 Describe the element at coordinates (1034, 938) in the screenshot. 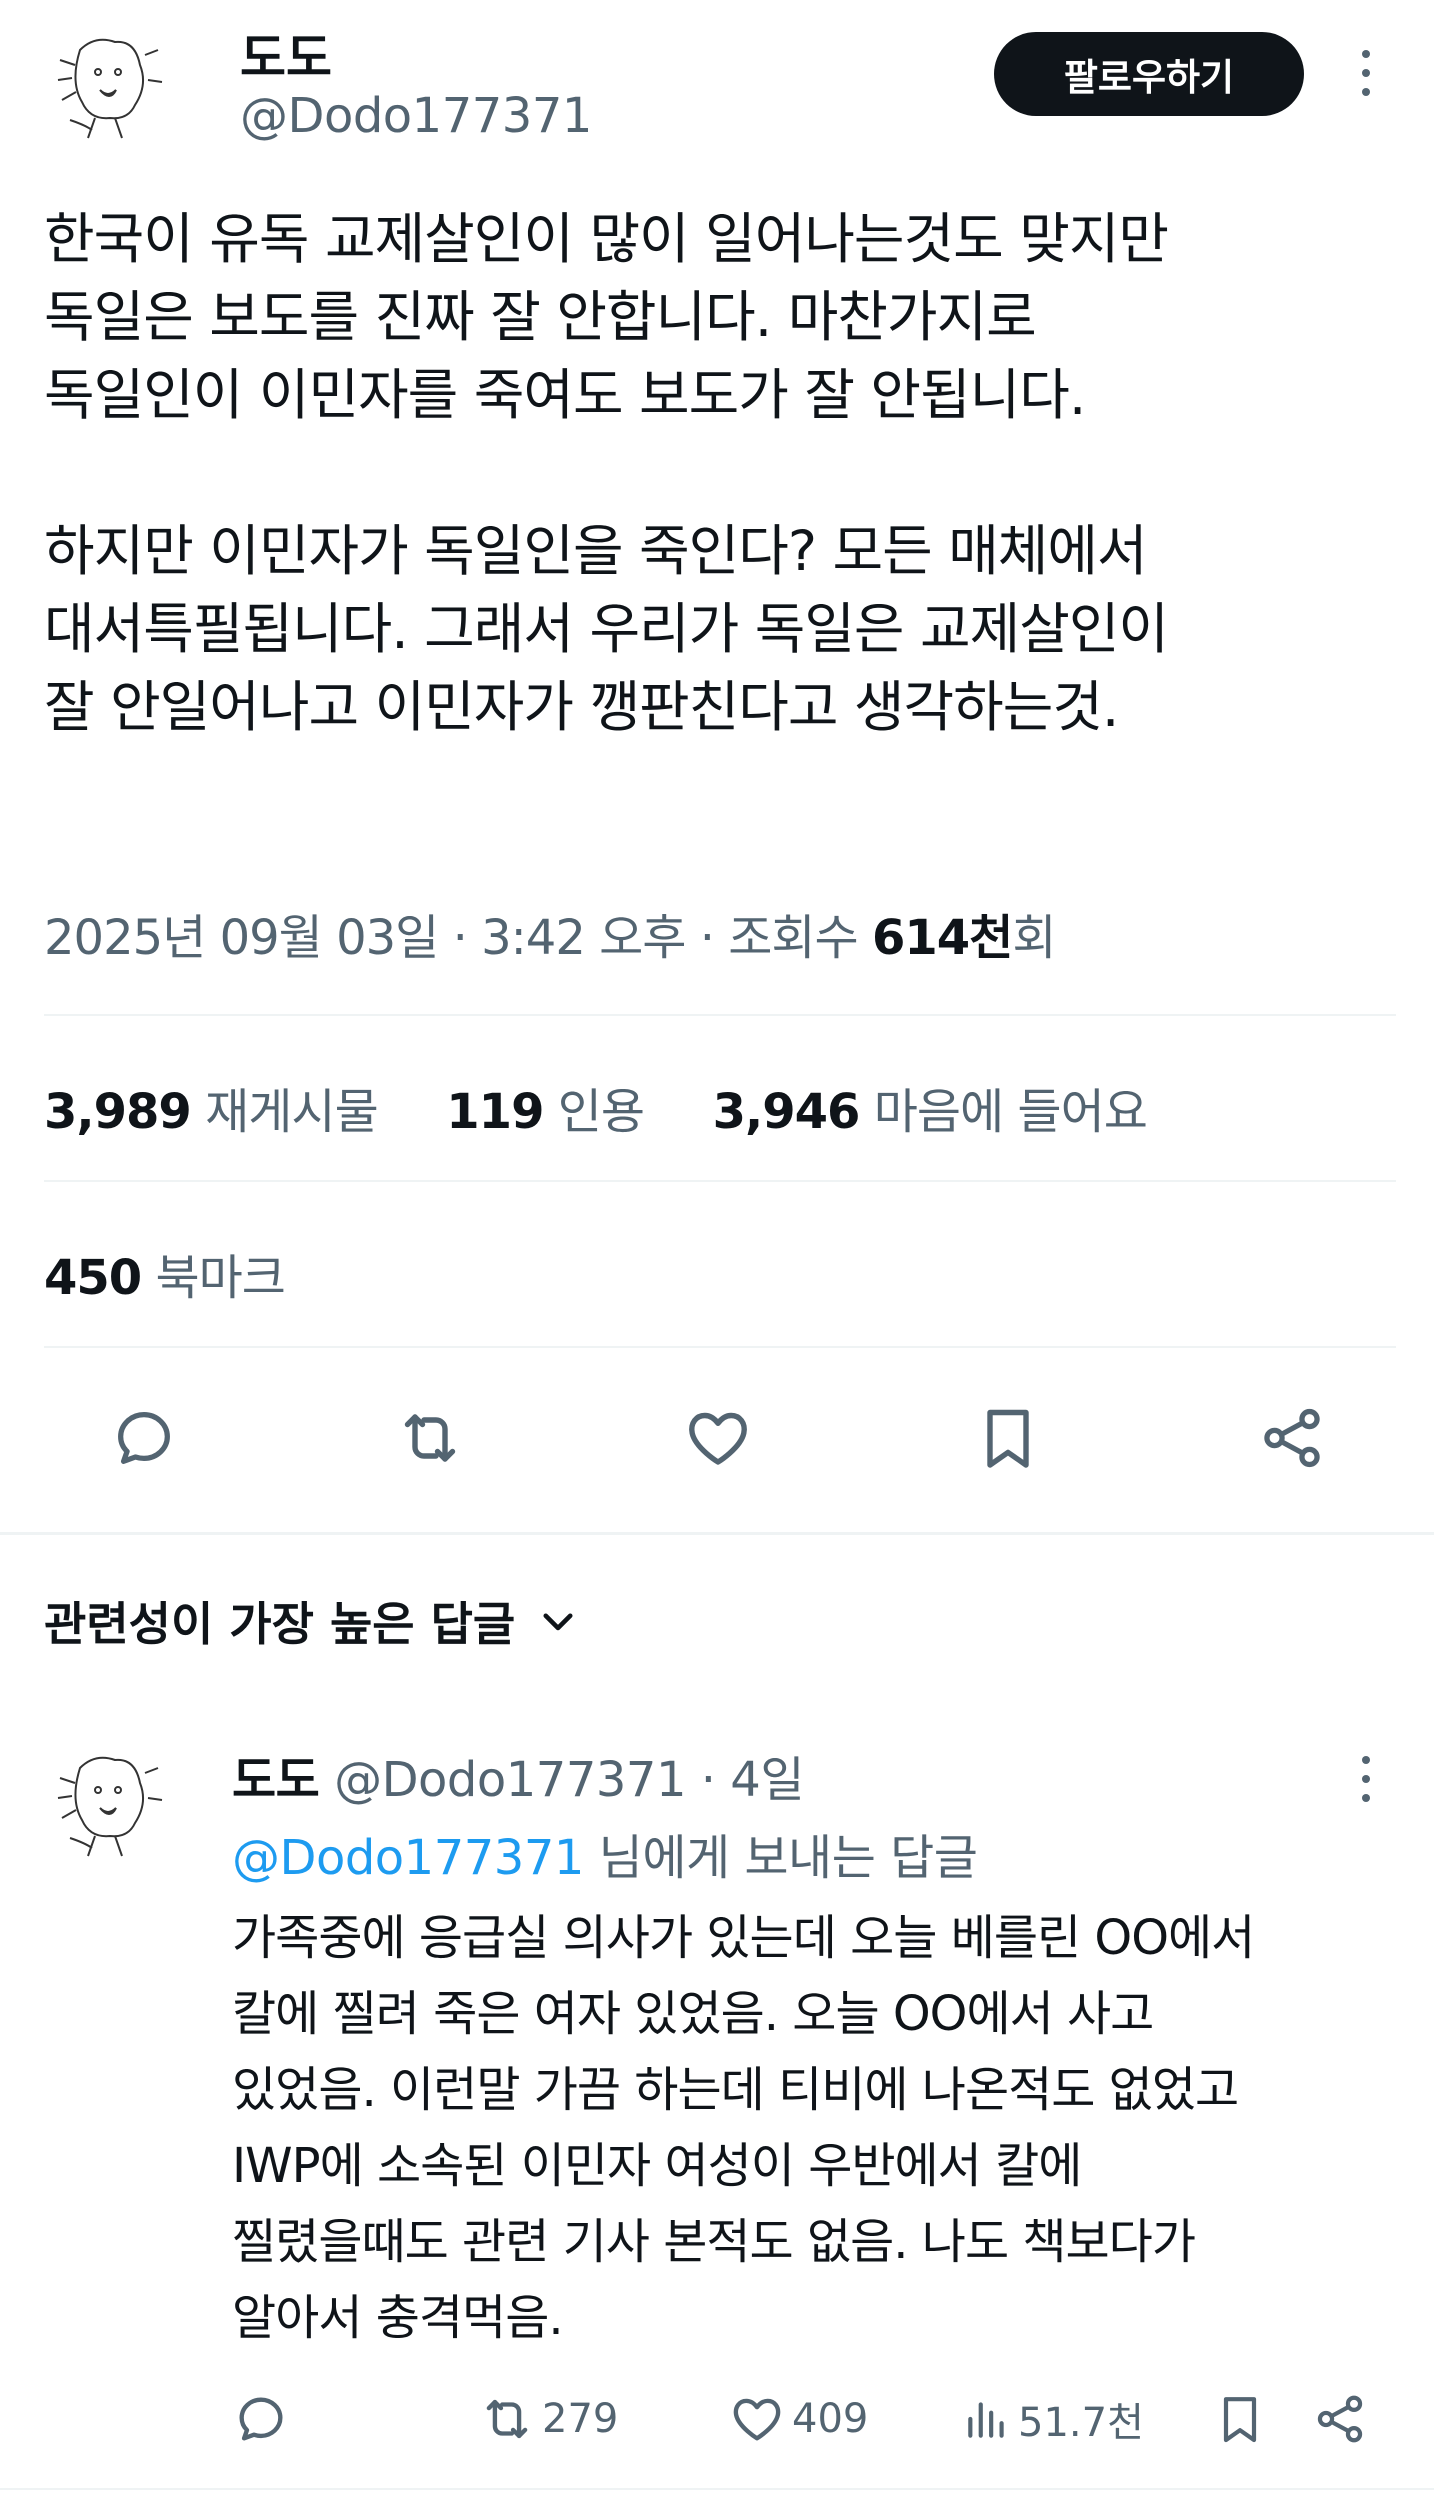

I see `tweet-views-suffix: 회` at that location.